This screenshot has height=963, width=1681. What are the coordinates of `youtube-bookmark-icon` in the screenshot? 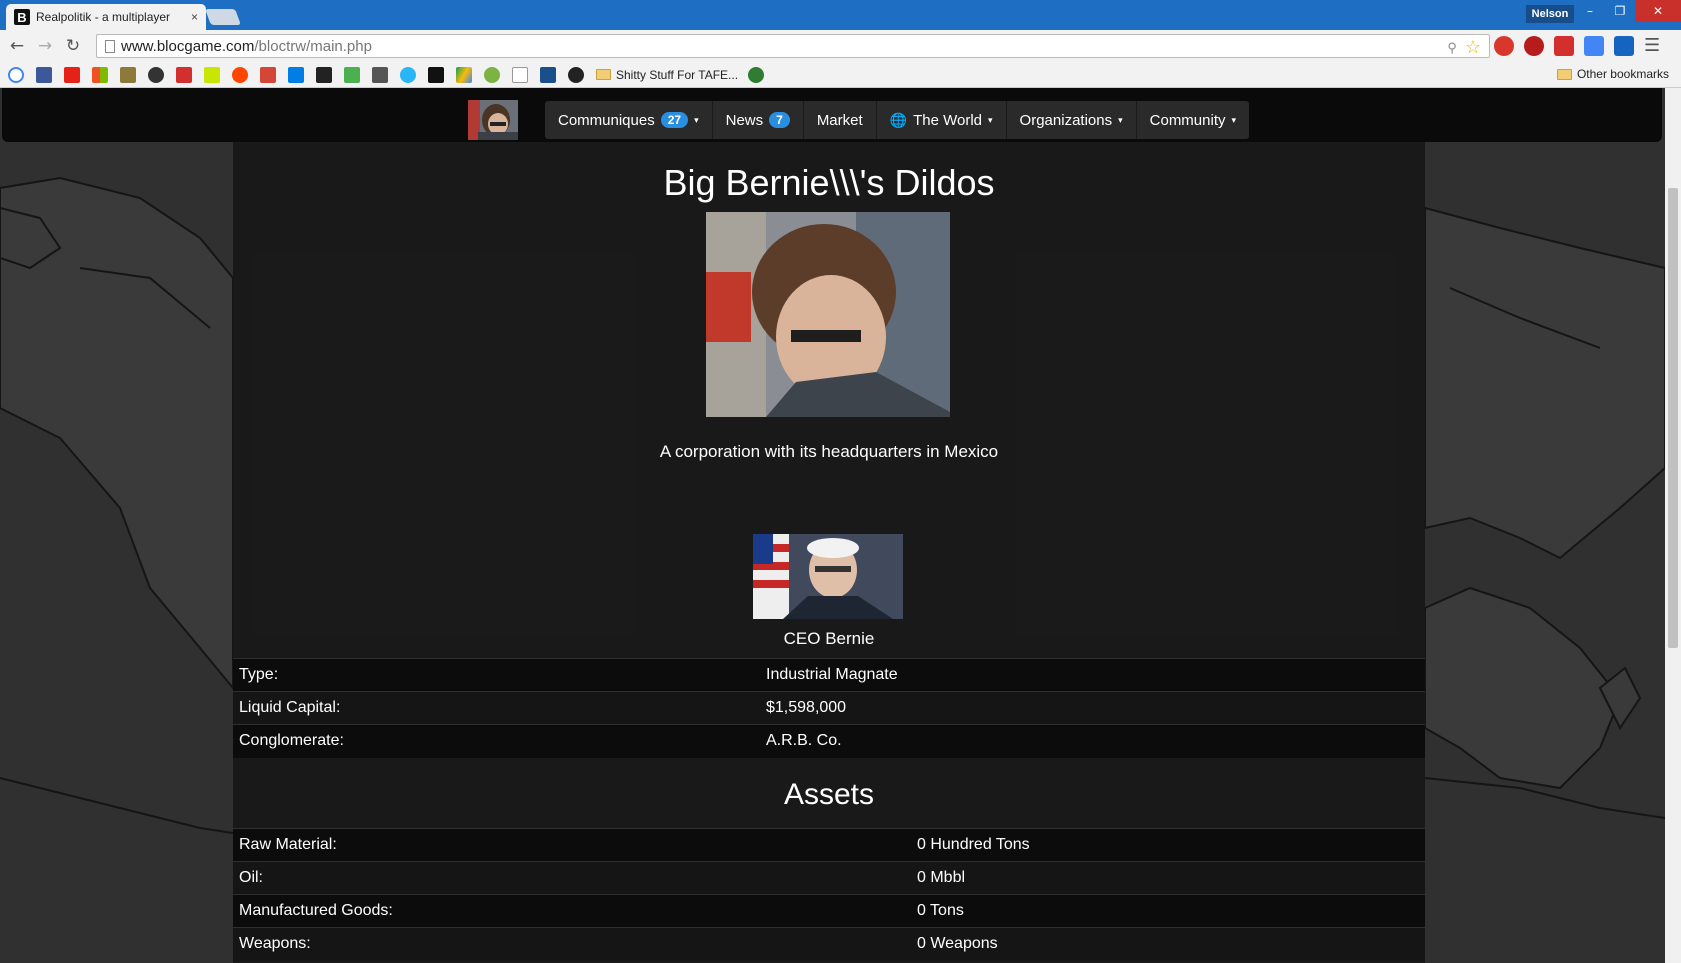 It's located at (72, 74).